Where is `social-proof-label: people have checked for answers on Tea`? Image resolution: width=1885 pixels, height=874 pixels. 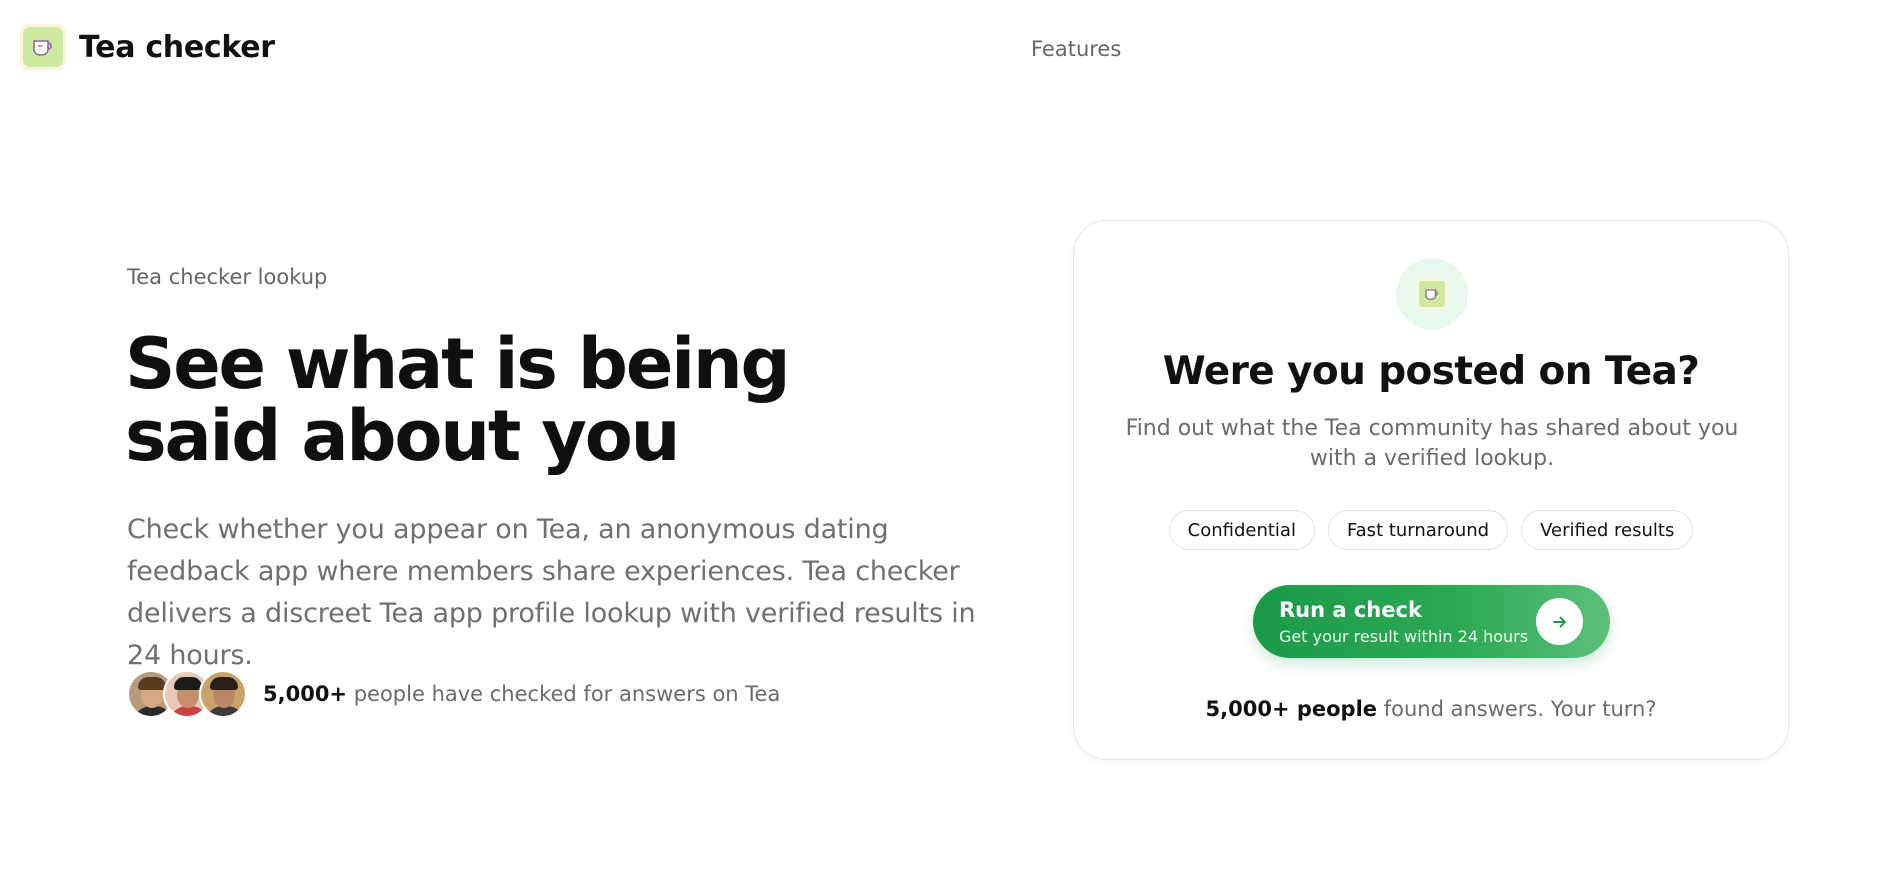
social-proof-label: people have checked for answers on Tea is located at coordinates (564, 694).